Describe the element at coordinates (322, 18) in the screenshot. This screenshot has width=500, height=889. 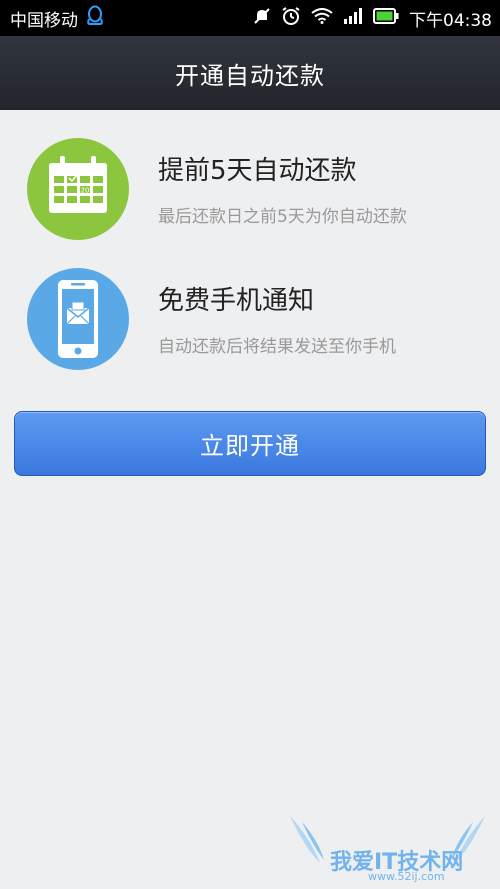
I see `wifi-icon` at that location.